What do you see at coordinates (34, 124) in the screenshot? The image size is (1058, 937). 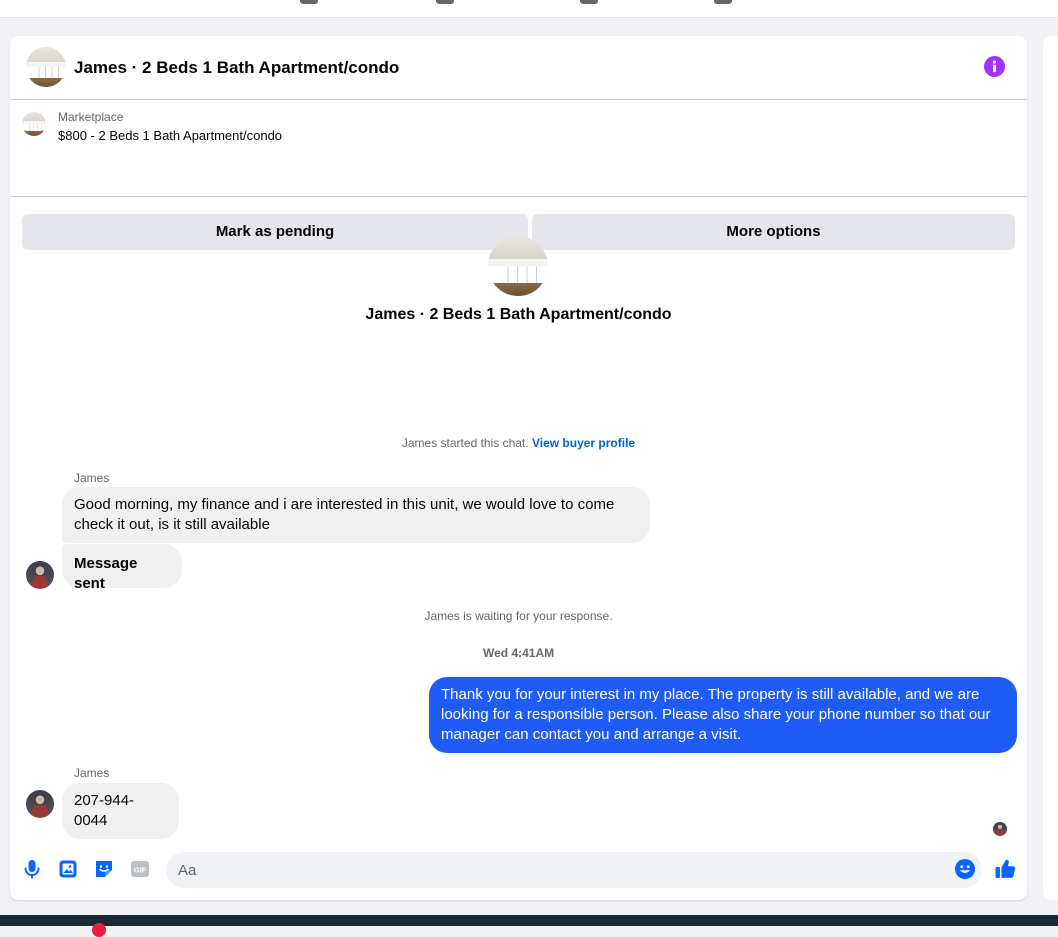 I see `listing-thumbnail` at bounding box center [34, 124].